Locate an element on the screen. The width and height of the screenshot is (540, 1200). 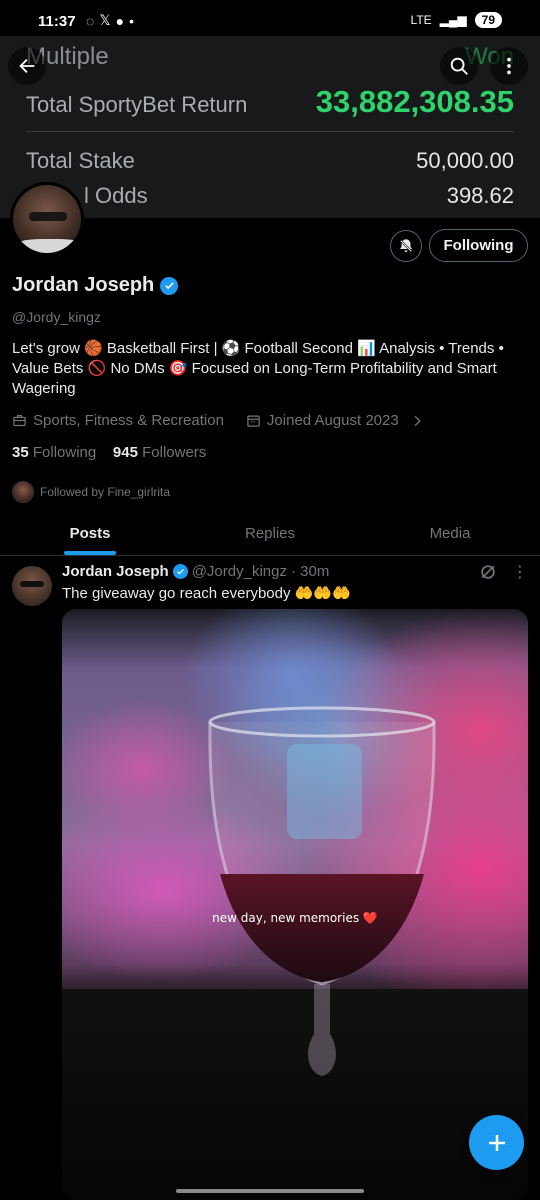
plus-icon is located at coordinates (496, 1142).